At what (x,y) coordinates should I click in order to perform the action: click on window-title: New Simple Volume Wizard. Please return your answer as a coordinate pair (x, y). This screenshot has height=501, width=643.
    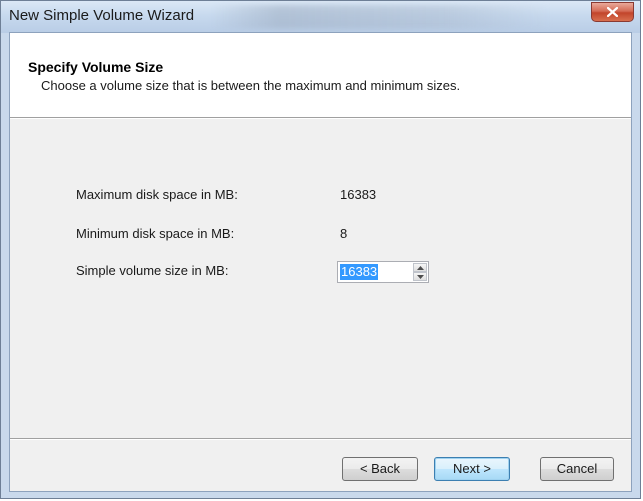
    Looking at the image, I should click on (102, 15).